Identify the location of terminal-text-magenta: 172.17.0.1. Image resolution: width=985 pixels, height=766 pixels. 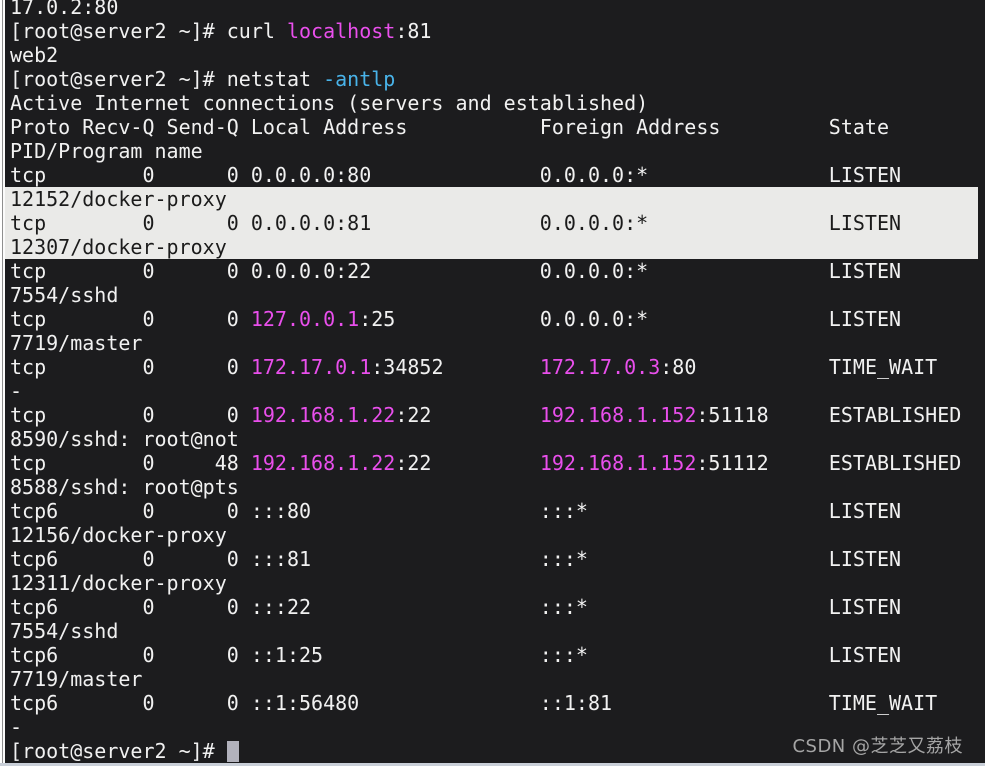
(311, 367).